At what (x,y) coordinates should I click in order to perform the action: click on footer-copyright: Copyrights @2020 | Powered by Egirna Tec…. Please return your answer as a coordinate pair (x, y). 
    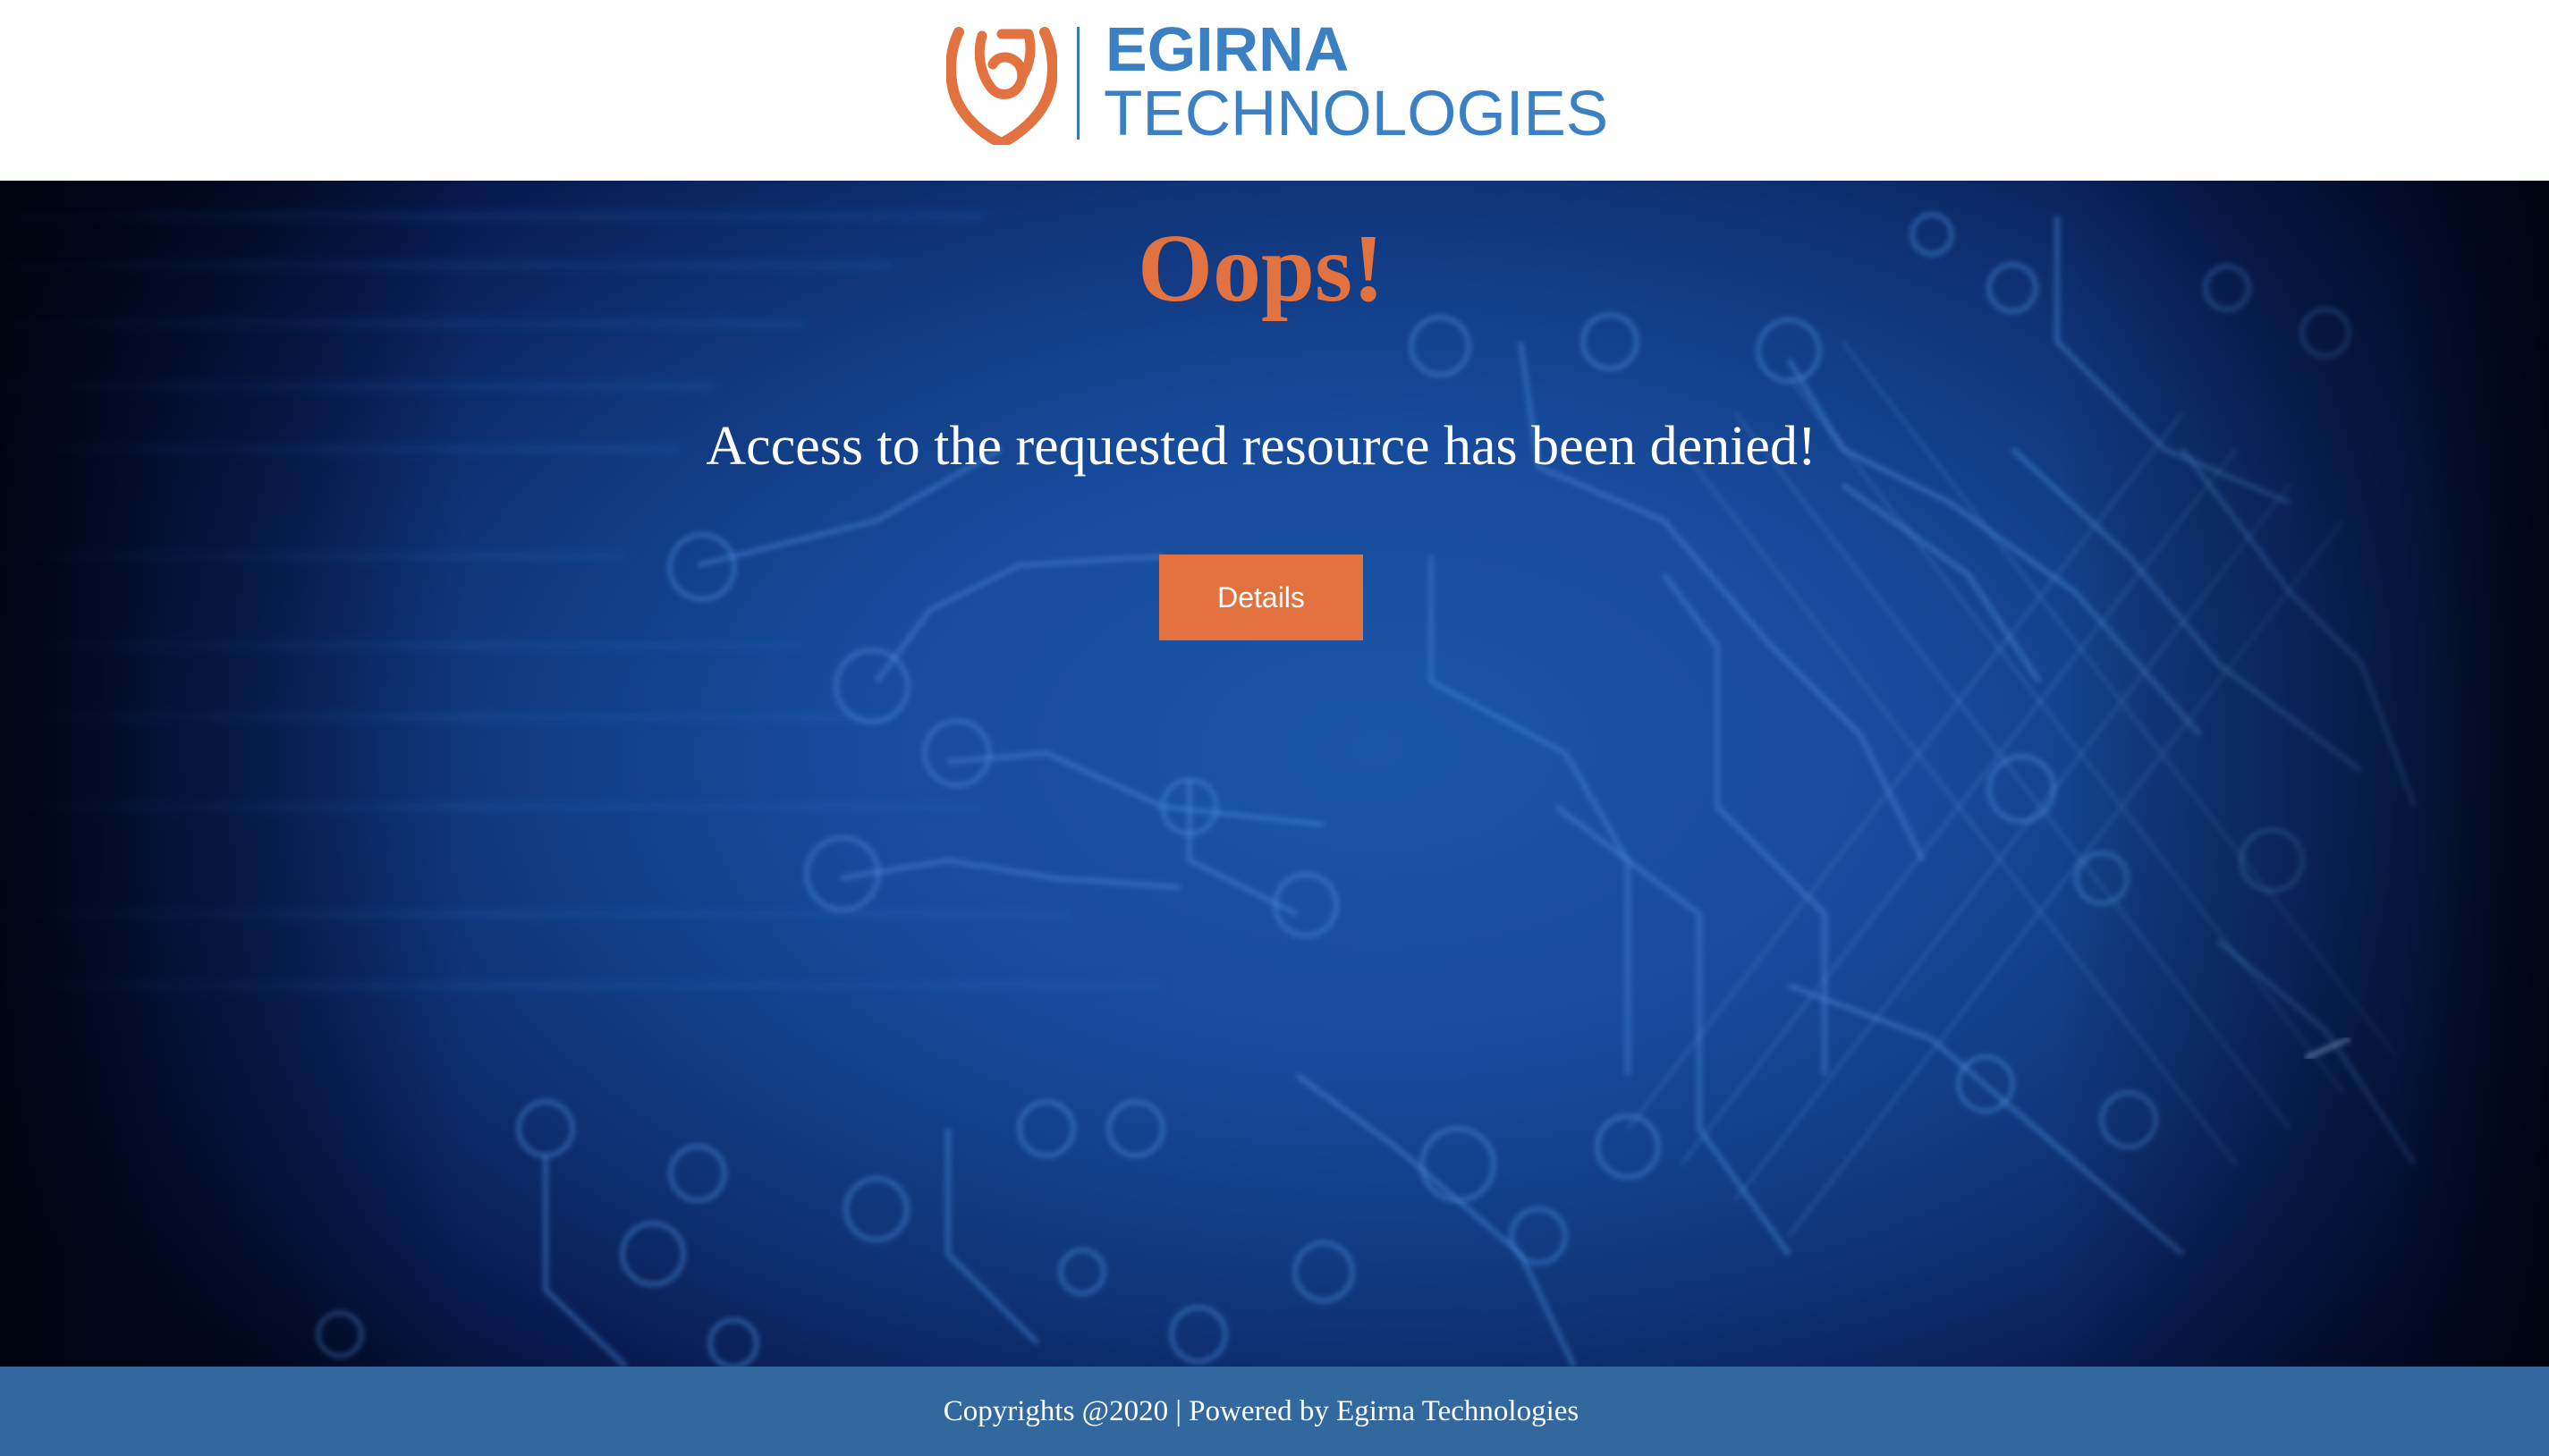
    Looking at the image, I should click on (1261, 1411).